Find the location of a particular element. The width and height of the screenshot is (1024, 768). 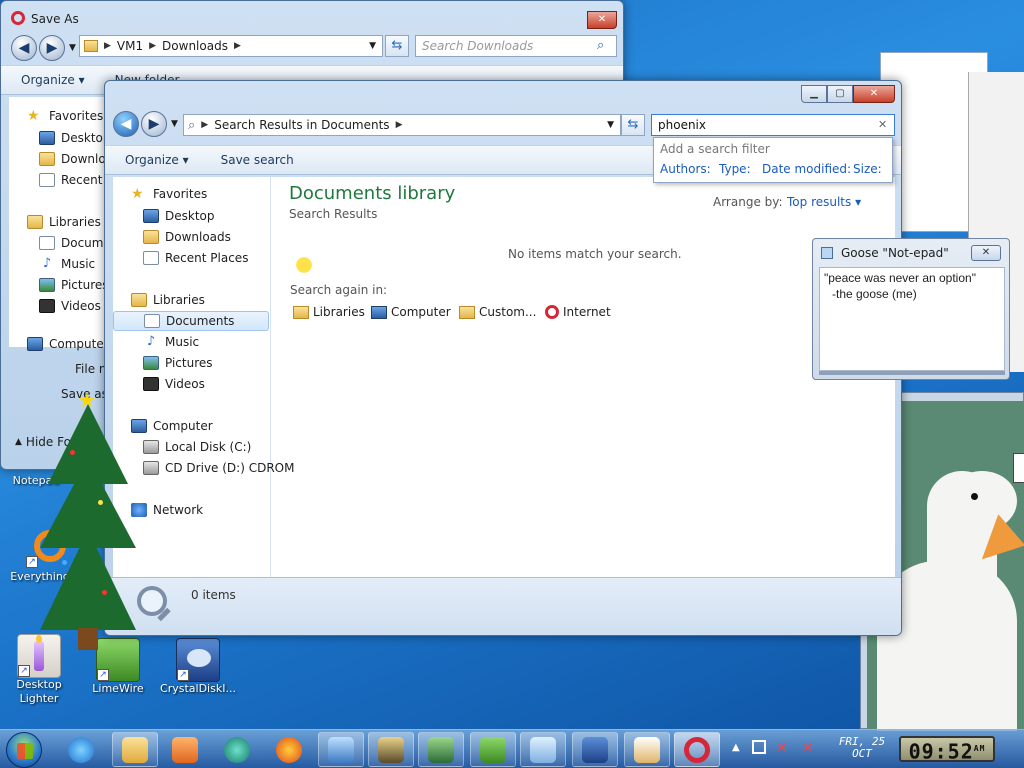

internet-explorer-icon is located at coordinates (81, 750).